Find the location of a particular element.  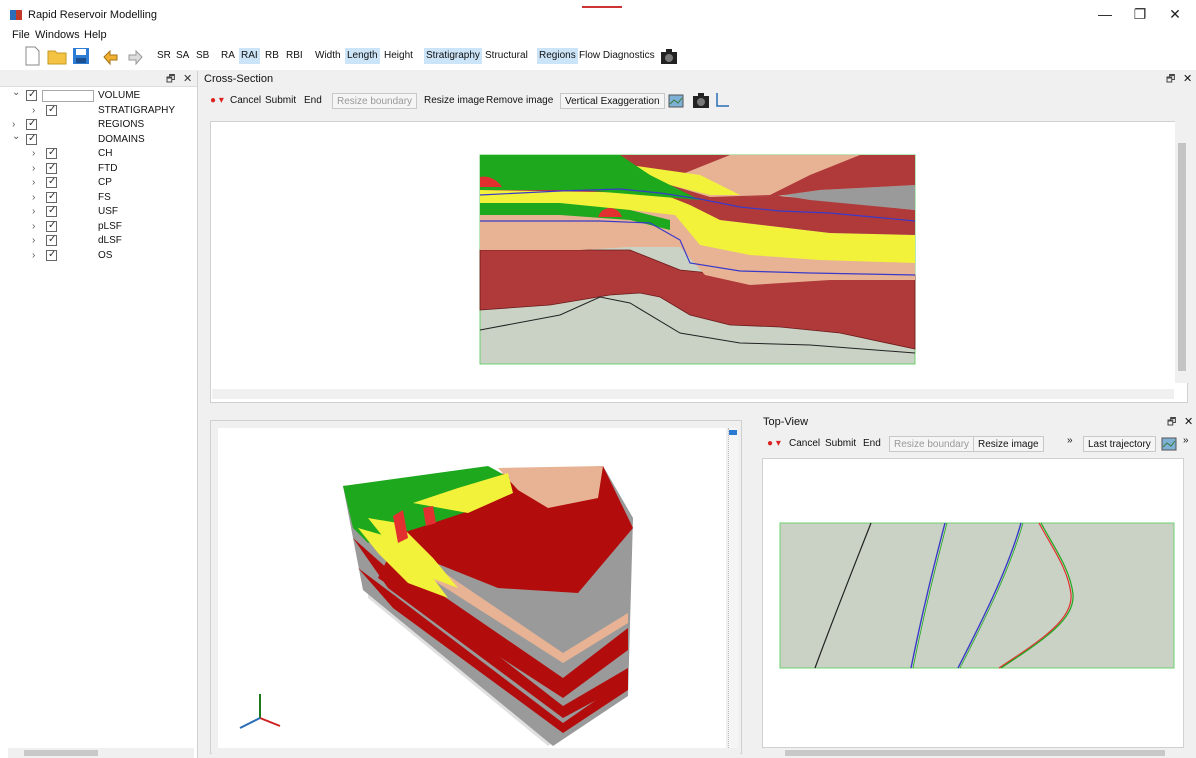

top-view-vertical-scrollbar is located at coordinates (1190, 603).